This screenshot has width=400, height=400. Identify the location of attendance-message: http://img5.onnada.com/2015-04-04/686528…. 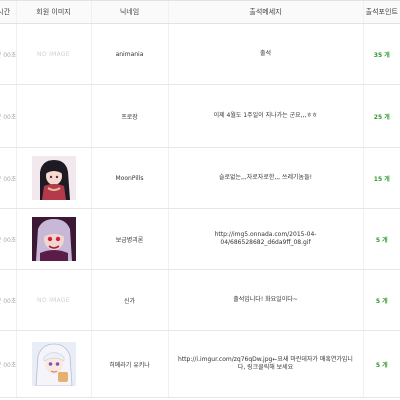
(265, 239).